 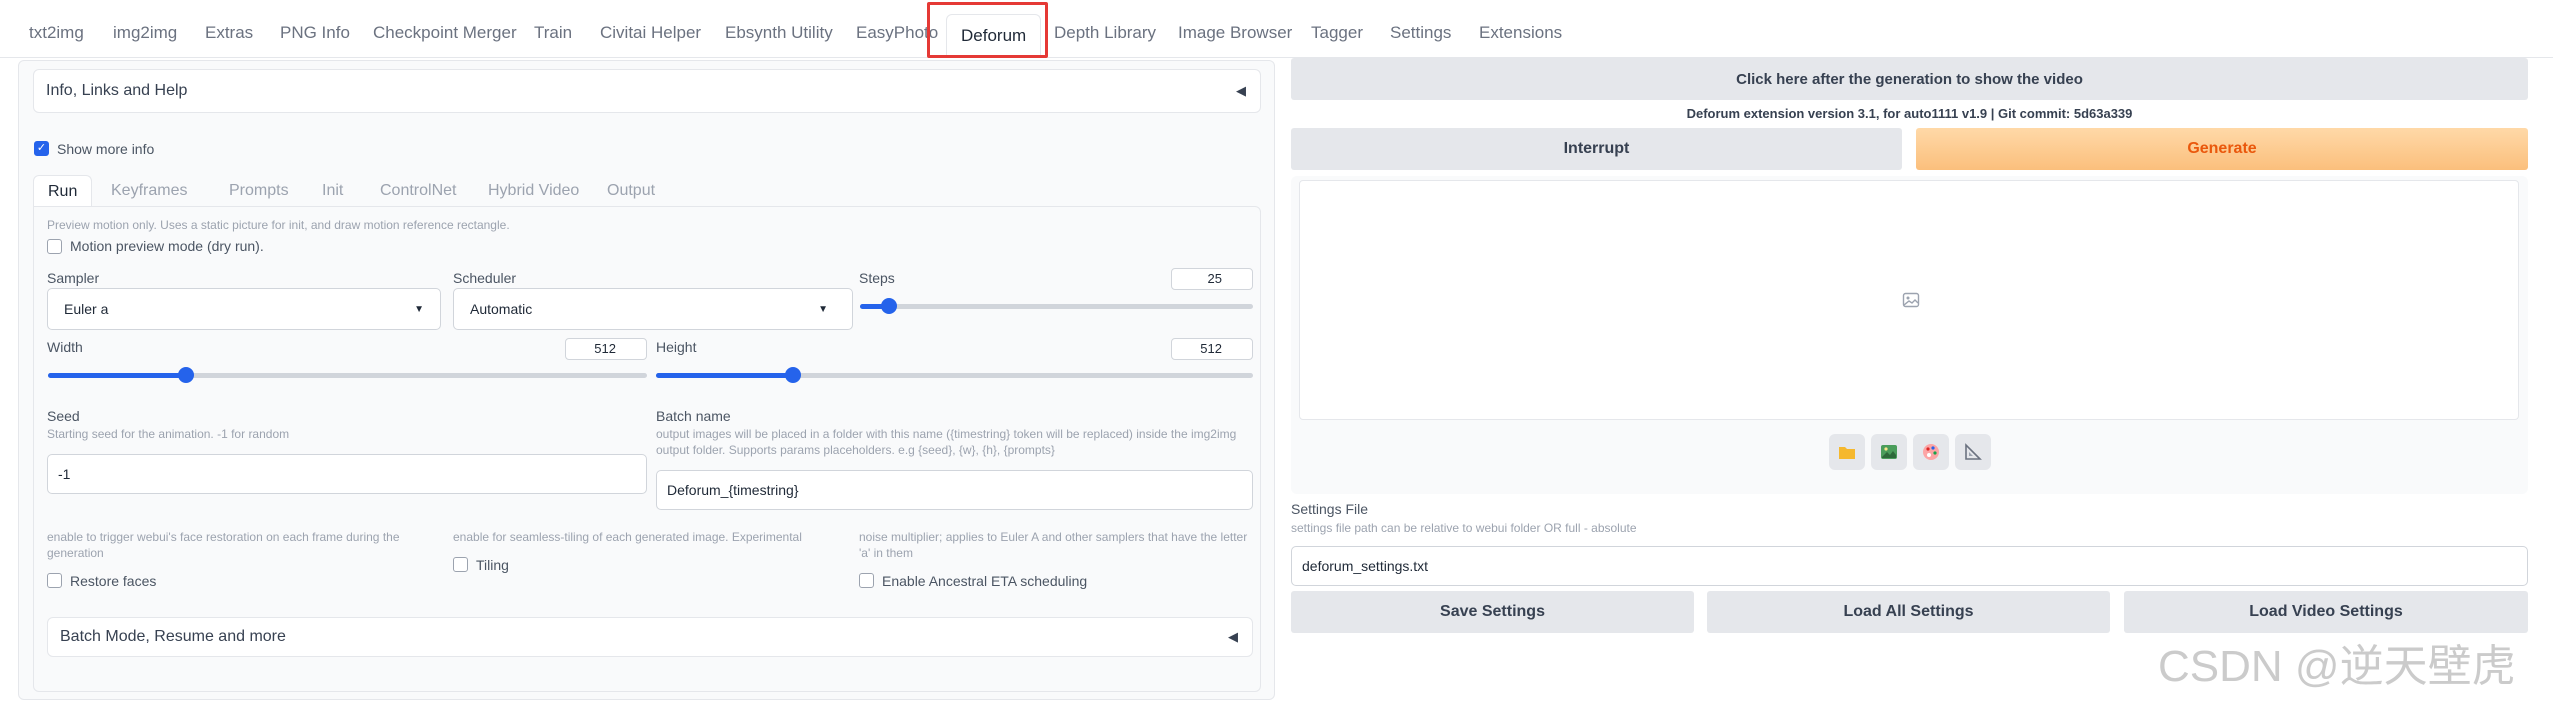 What do you see at coordinates (1909, 566) in the screenshot?
I see `settings-file-input: deforum_settings.txt` at bounding box center [1909, 566].